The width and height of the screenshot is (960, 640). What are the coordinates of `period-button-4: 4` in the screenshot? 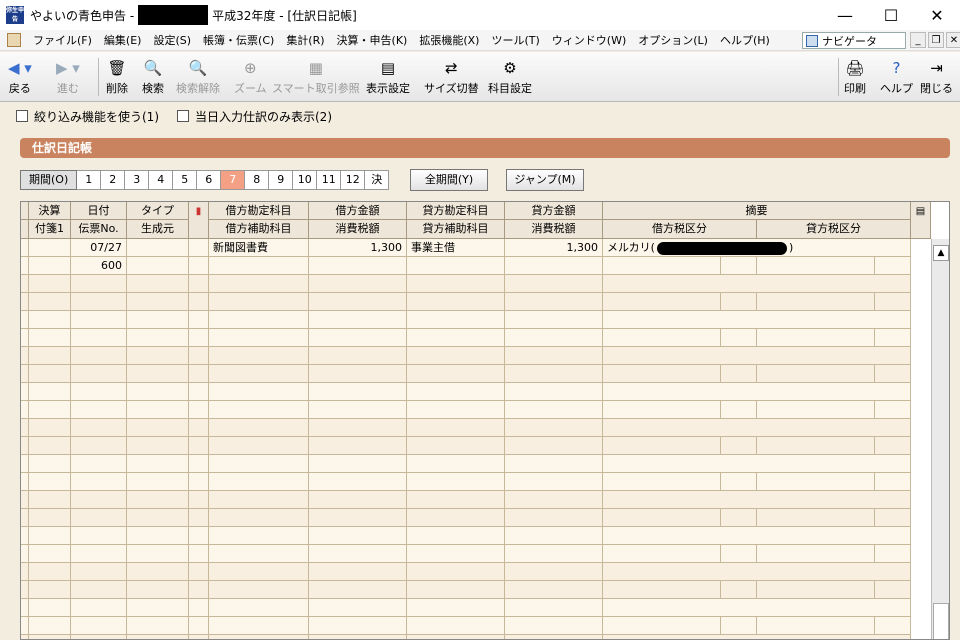 It's located at (161, 180).